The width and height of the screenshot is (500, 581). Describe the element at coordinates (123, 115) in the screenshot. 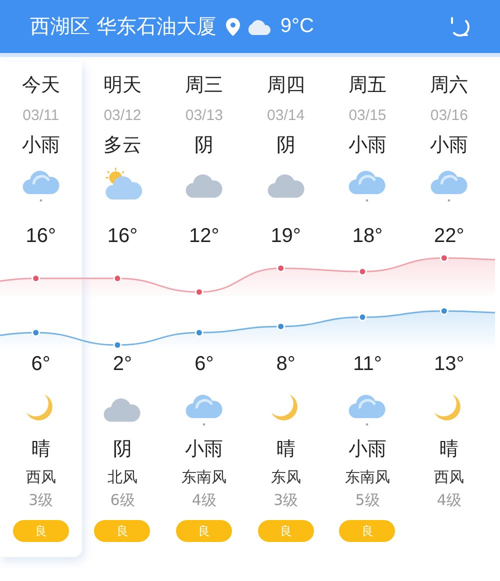

I see `day-date: 03/12` at that location.